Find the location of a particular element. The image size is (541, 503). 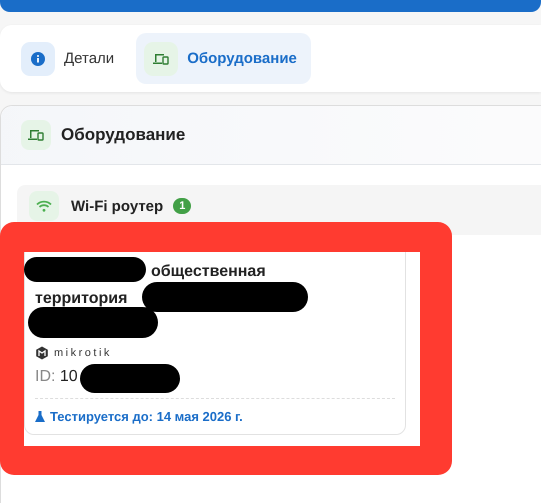

count-badge: 1 is located at coordinates (182, 206).